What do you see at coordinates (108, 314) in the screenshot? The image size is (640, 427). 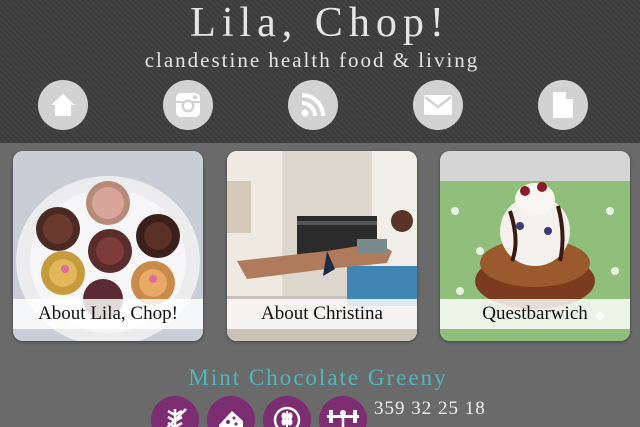 I see `card-caption: About Lila, Chop!` at bounding box center [108, 314].